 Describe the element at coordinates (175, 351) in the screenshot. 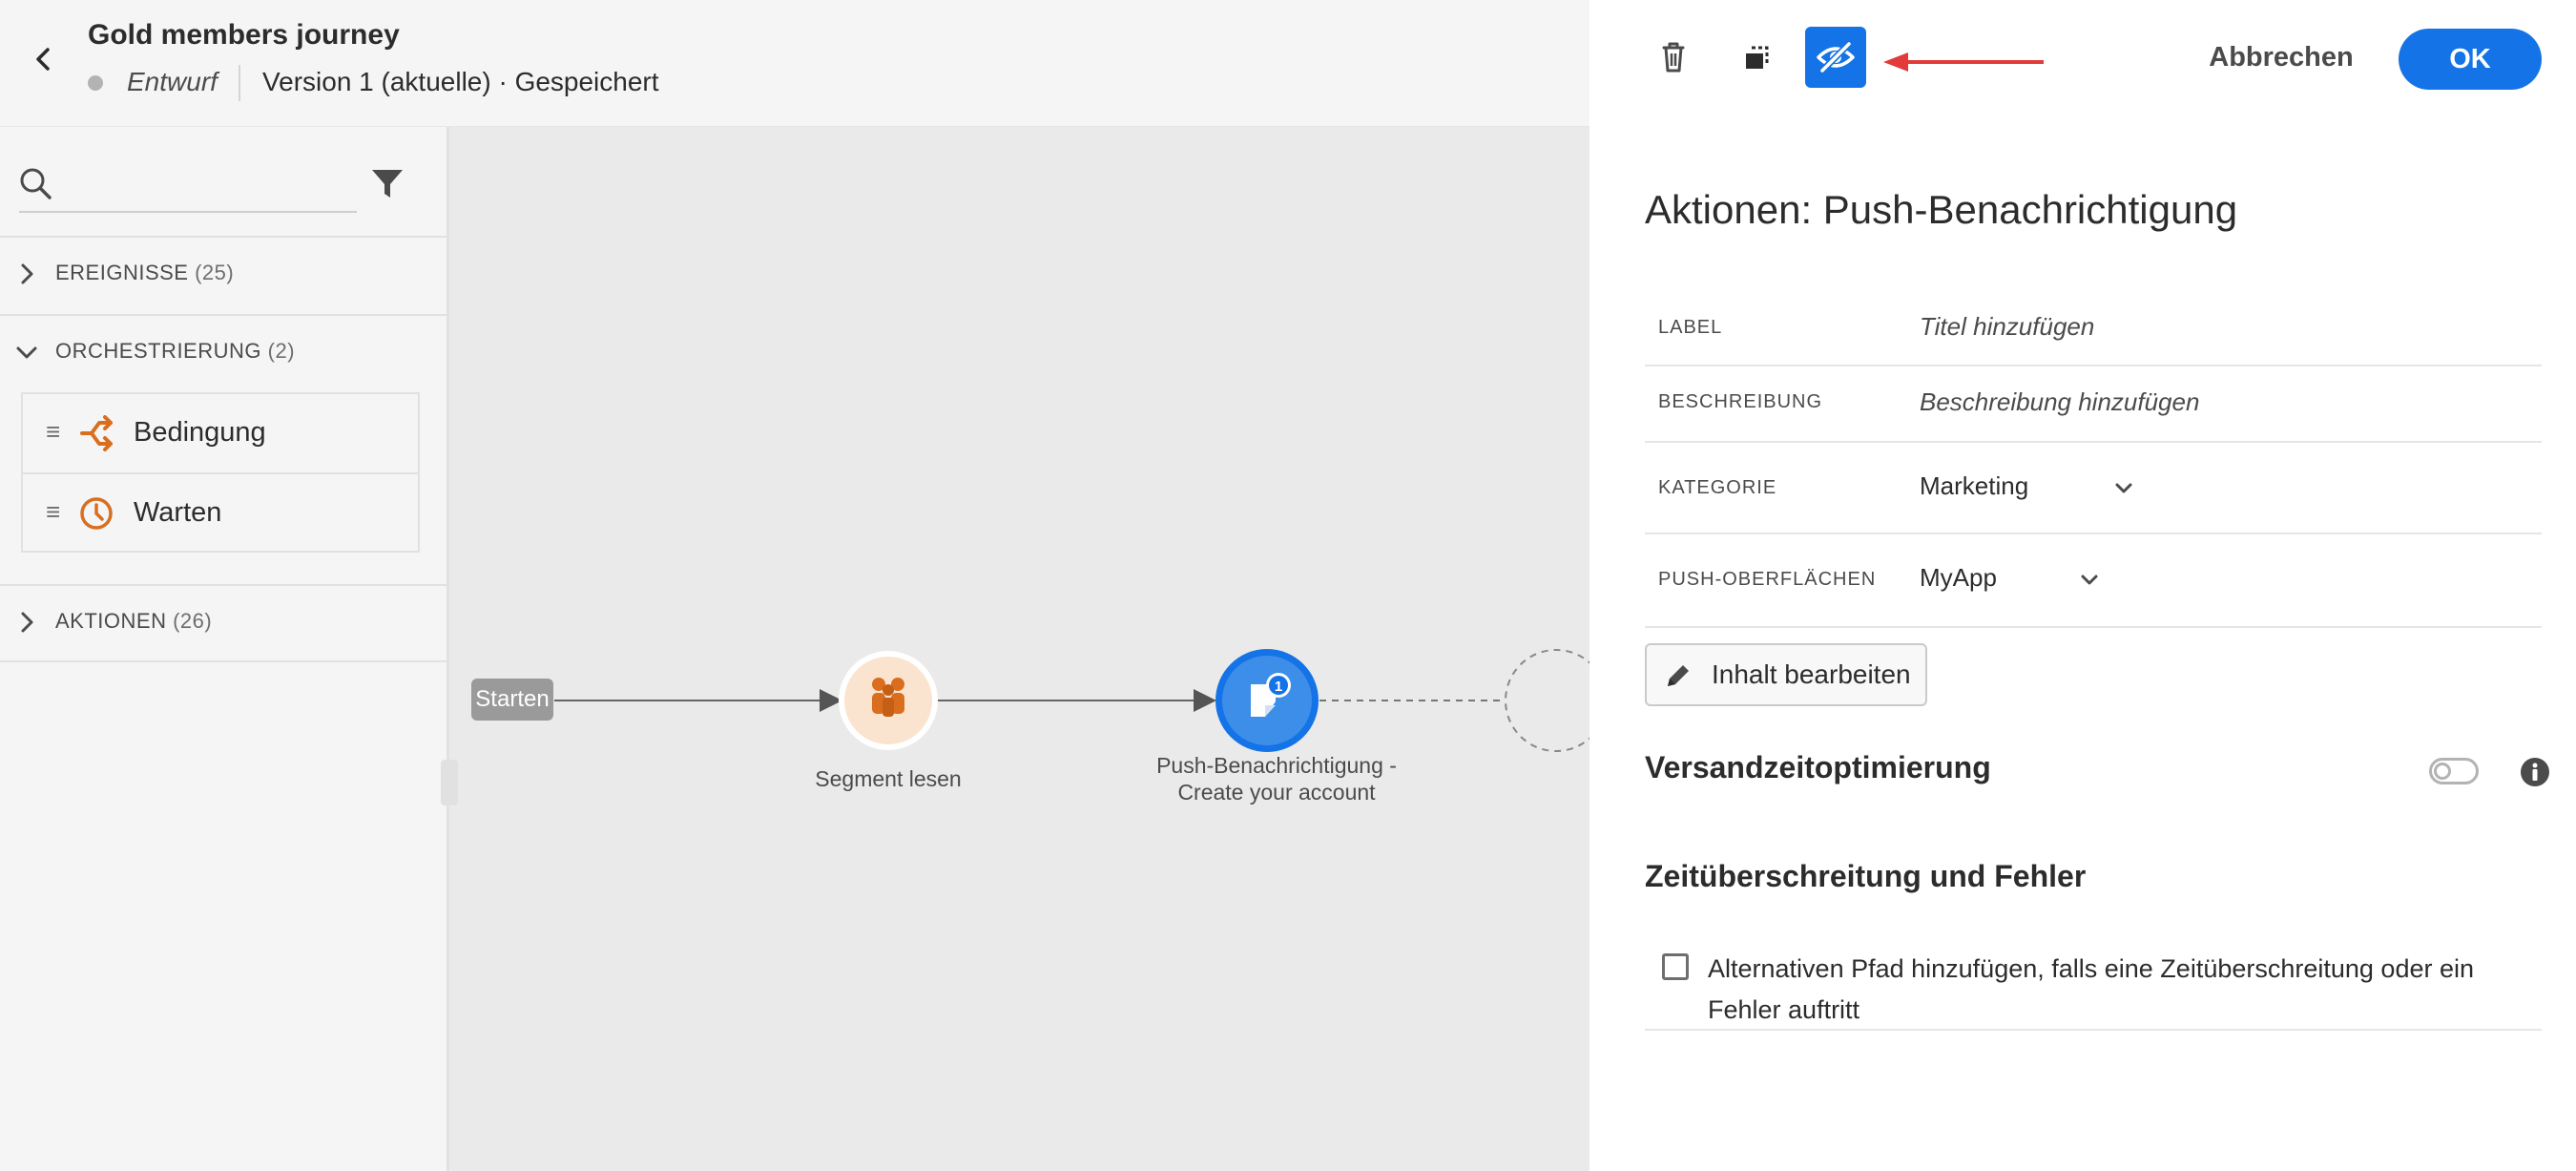

I see `section-label: ORCHESTRIERUNG (2)` at that location.